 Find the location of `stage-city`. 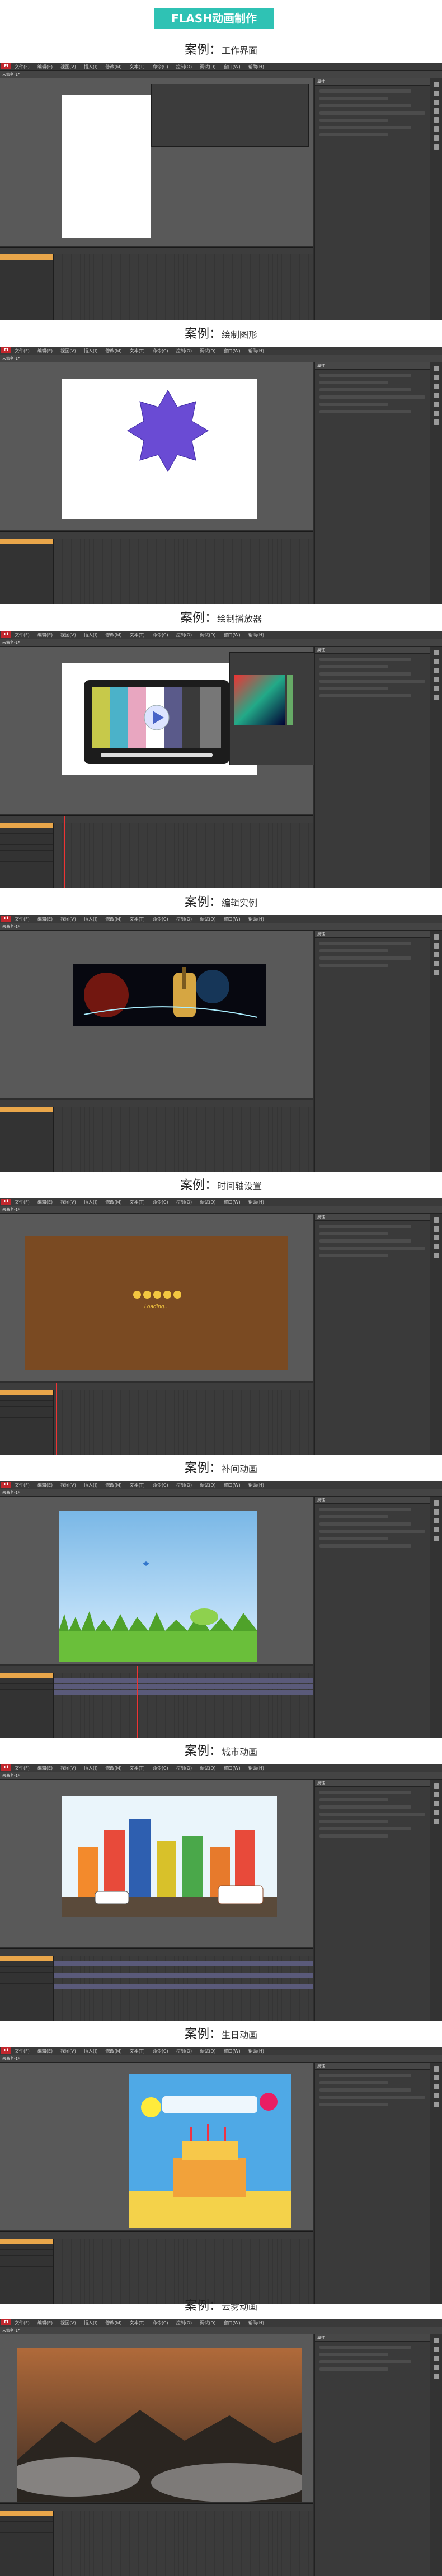

stage-city is located at coordinates (169, 1856).